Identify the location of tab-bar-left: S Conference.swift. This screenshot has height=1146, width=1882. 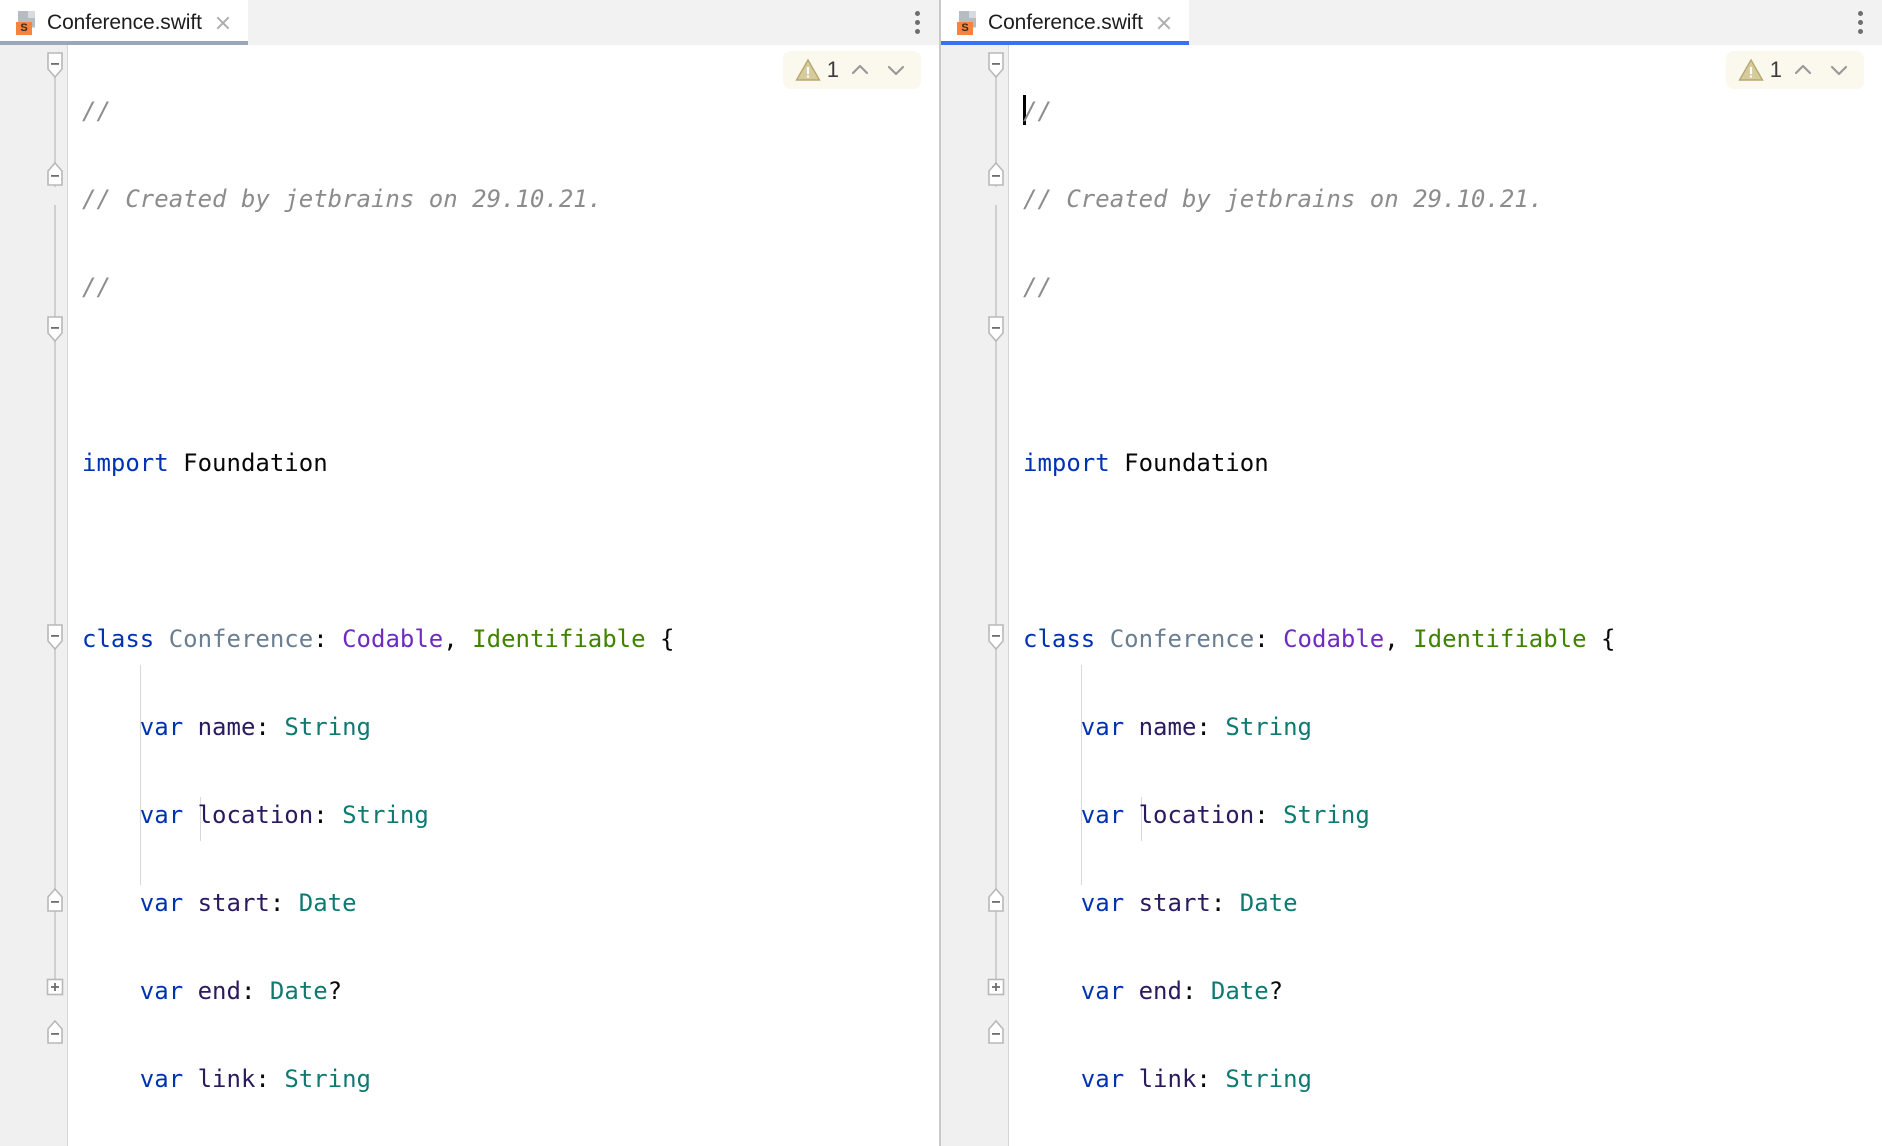
(469, 22).